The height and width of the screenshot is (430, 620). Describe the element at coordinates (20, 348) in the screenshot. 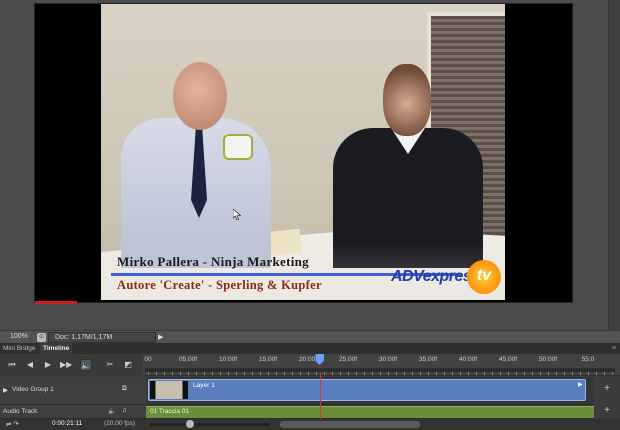

I see `tab-mini-bridge: Mini Bridge` at that location.